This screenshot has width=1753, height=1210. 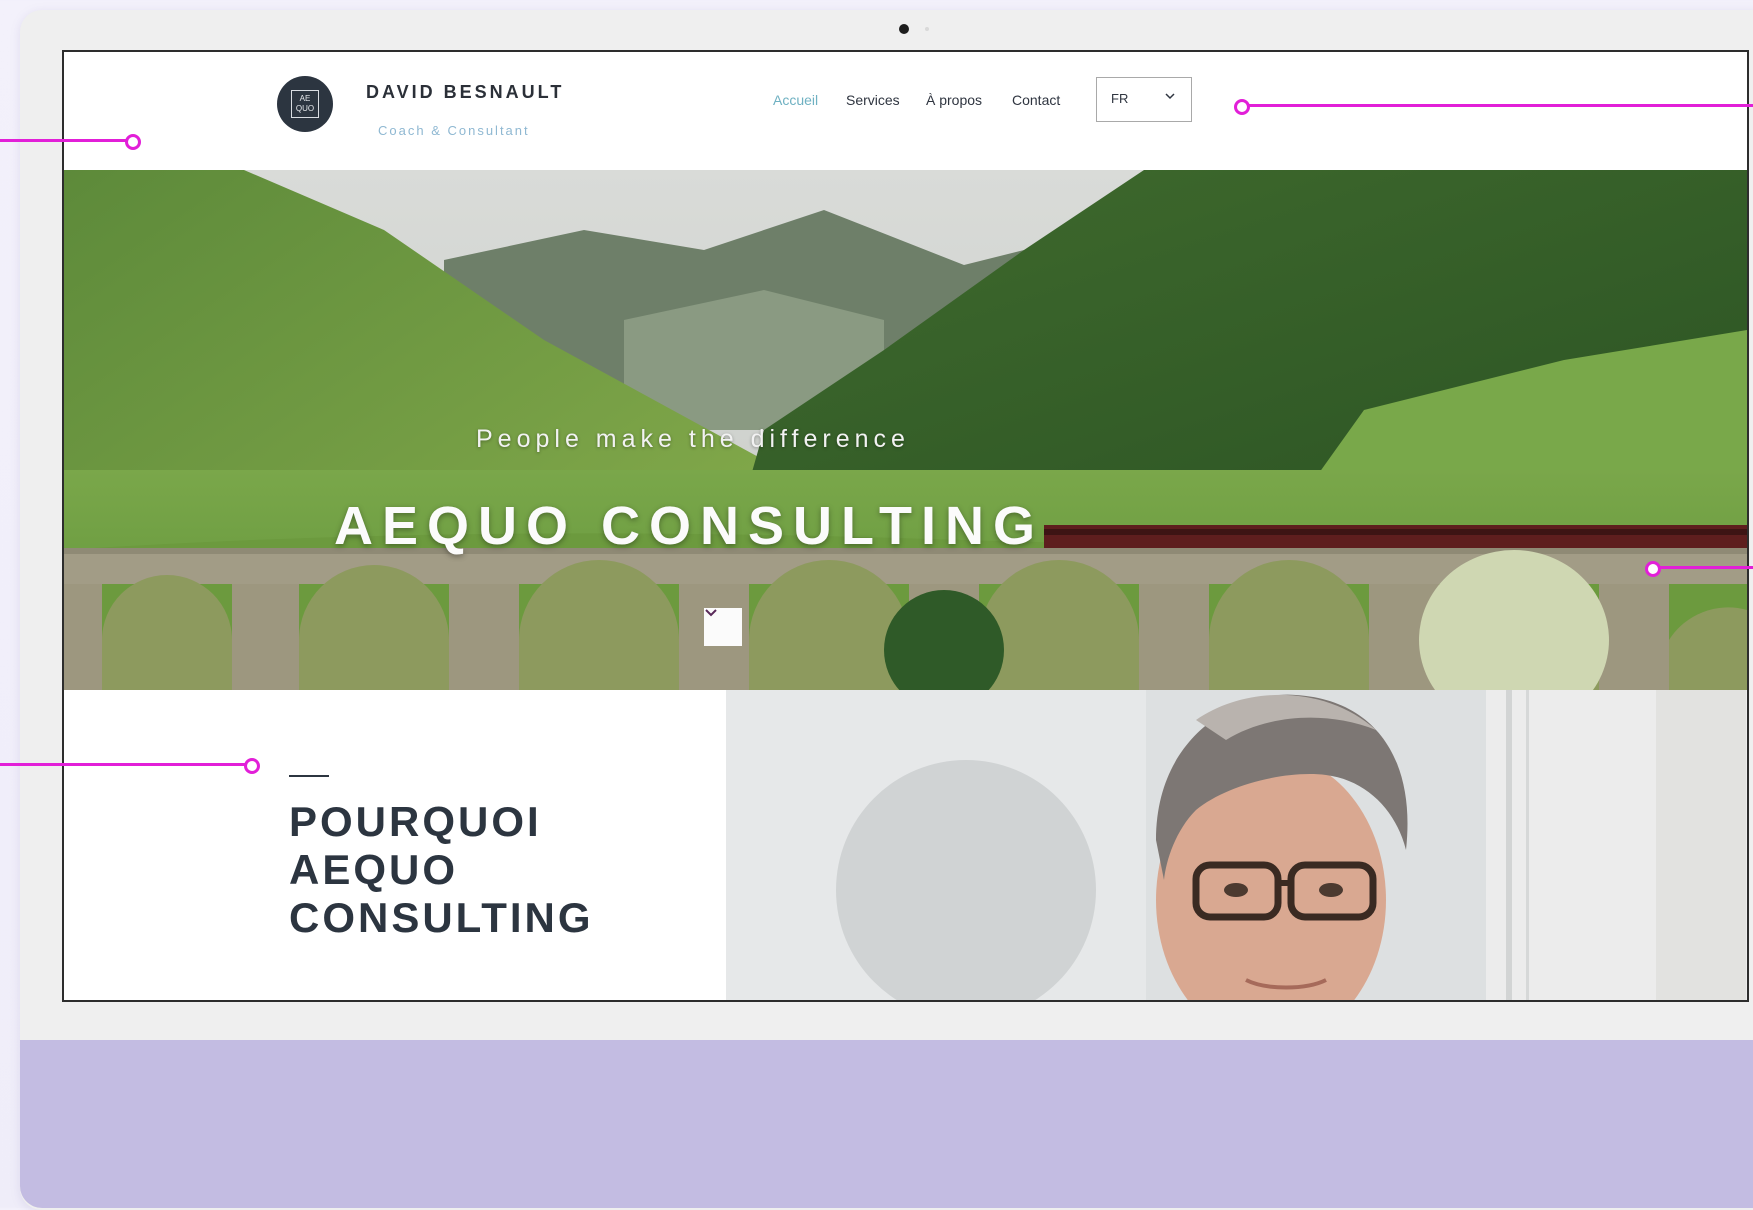 What do you see at coordinates (904, 29) in the screenshot?
I see `camera-icon` at bounding box center [904, 29].